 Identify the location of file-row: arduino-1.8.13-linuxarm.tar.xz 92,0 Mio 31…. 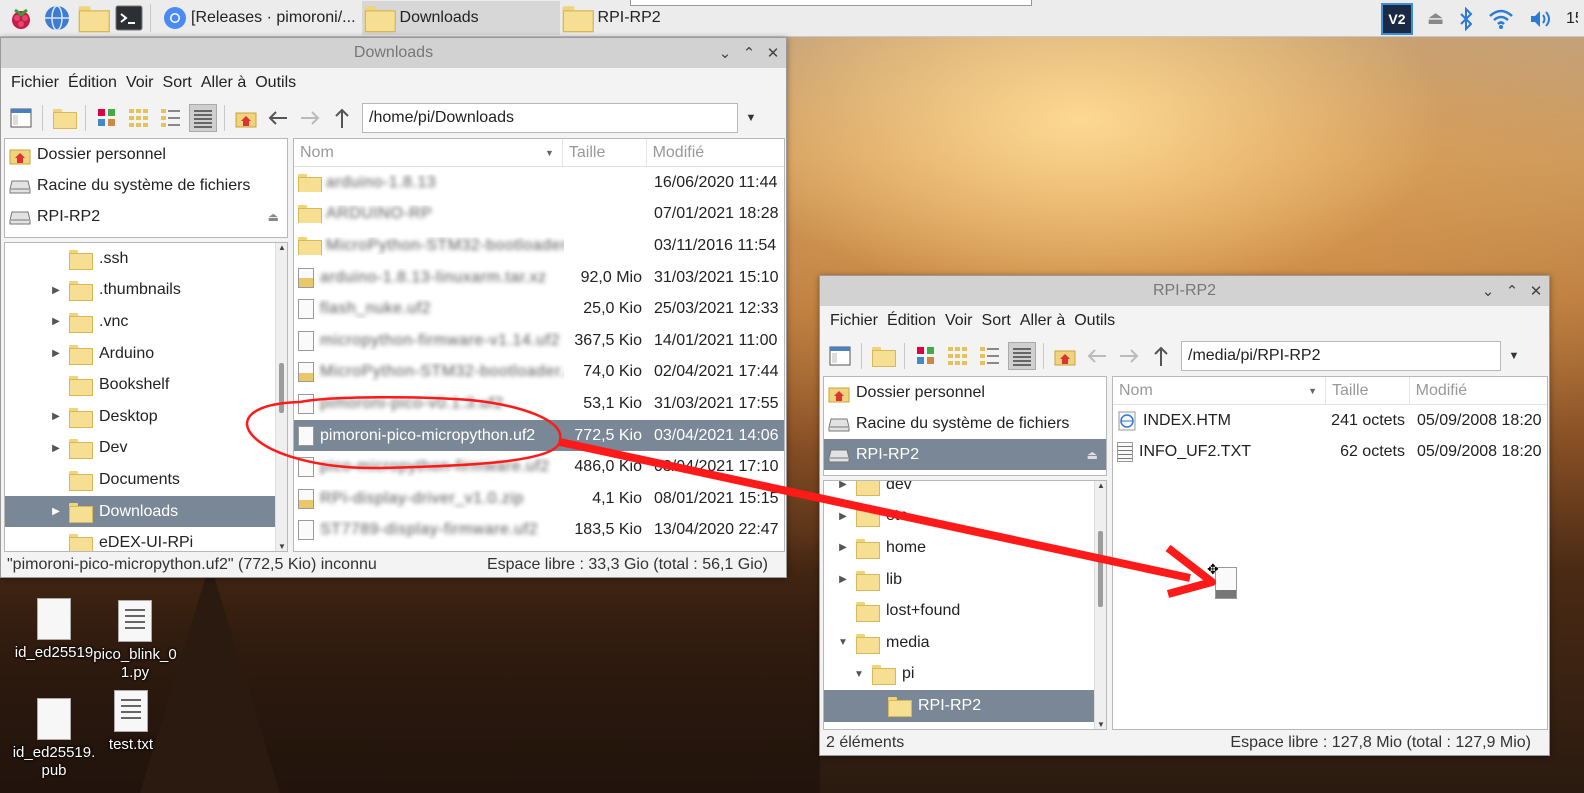
(539, 278).